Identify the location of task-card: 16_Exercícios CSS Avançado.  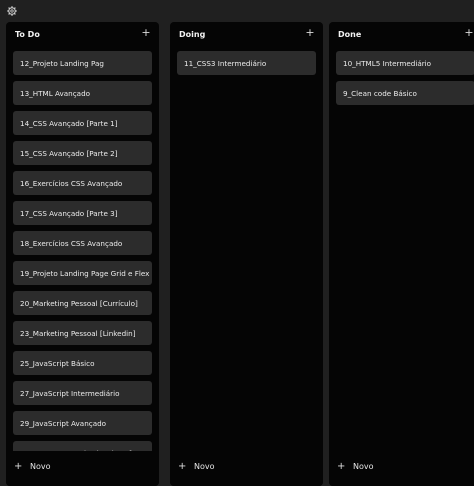
(82, 183).